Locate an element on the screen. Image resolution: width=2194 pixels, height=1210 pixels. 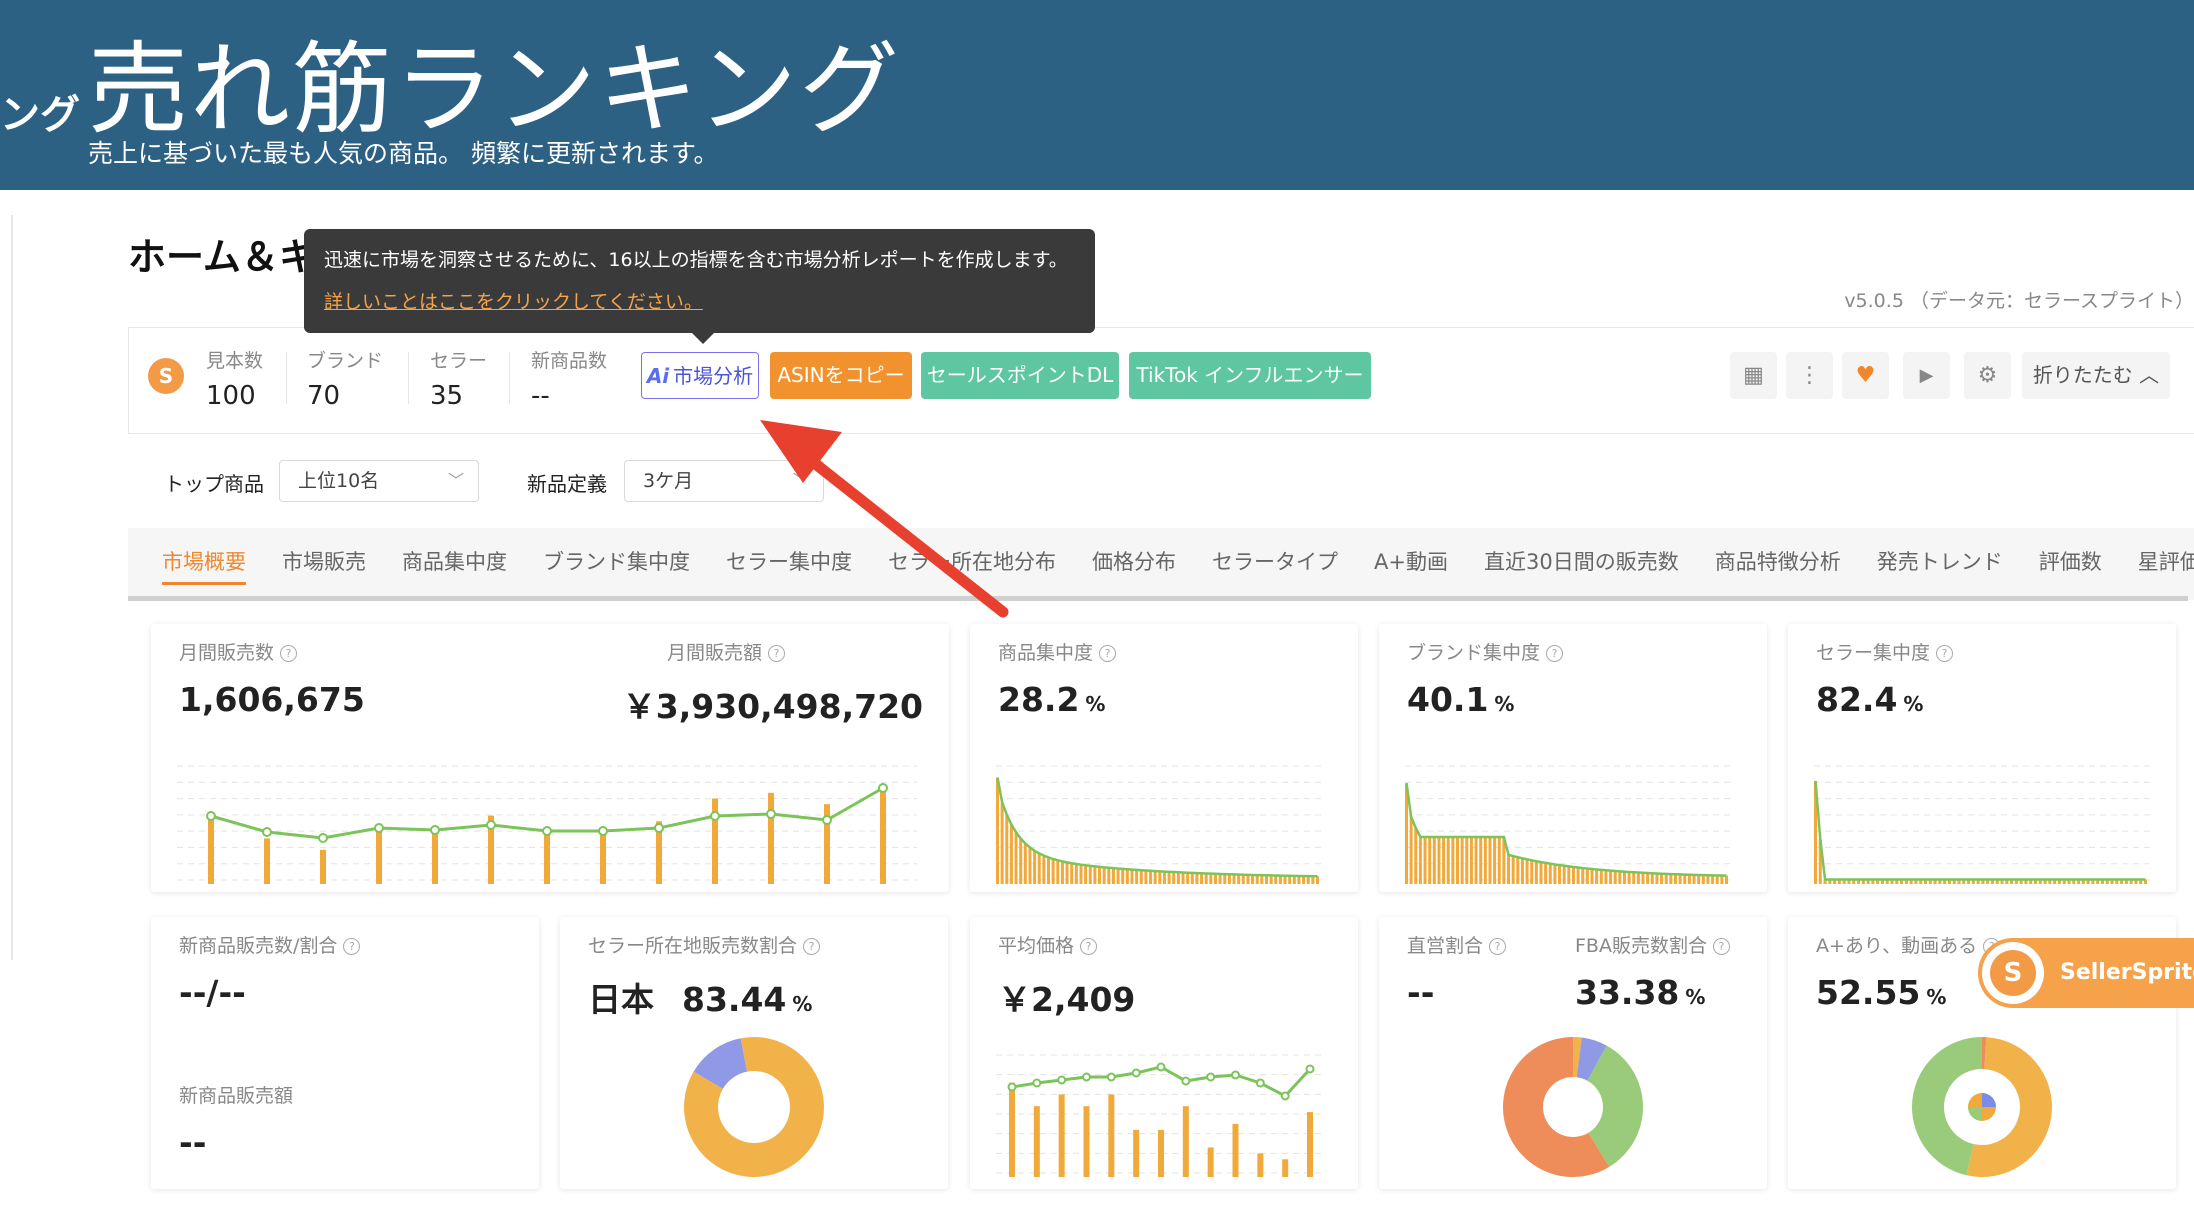
tab-item: 発売トレンド is located at coordinates (1940, 565).